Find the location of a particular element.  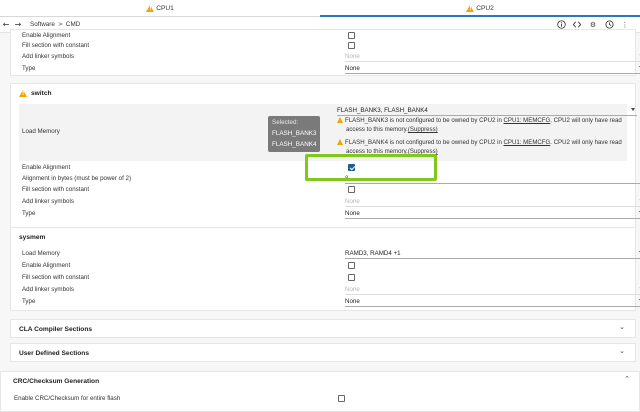

selection-tooltip: Selected: FLASH_BANK3 FLASH_BANK4 is located at coordinates (294, 134).